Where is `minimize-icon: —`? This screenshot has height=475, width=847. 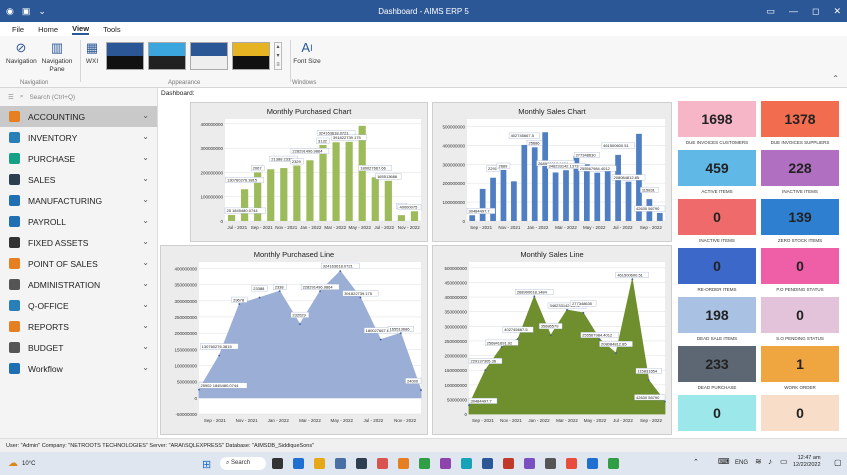
minimize-icon: — is located at coordinates (793, 11).